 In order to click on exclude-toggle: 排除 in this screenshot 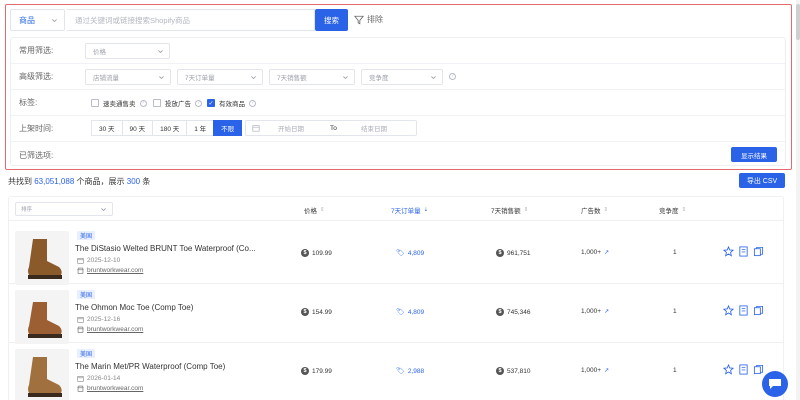, I will do `click(368, 19)`.